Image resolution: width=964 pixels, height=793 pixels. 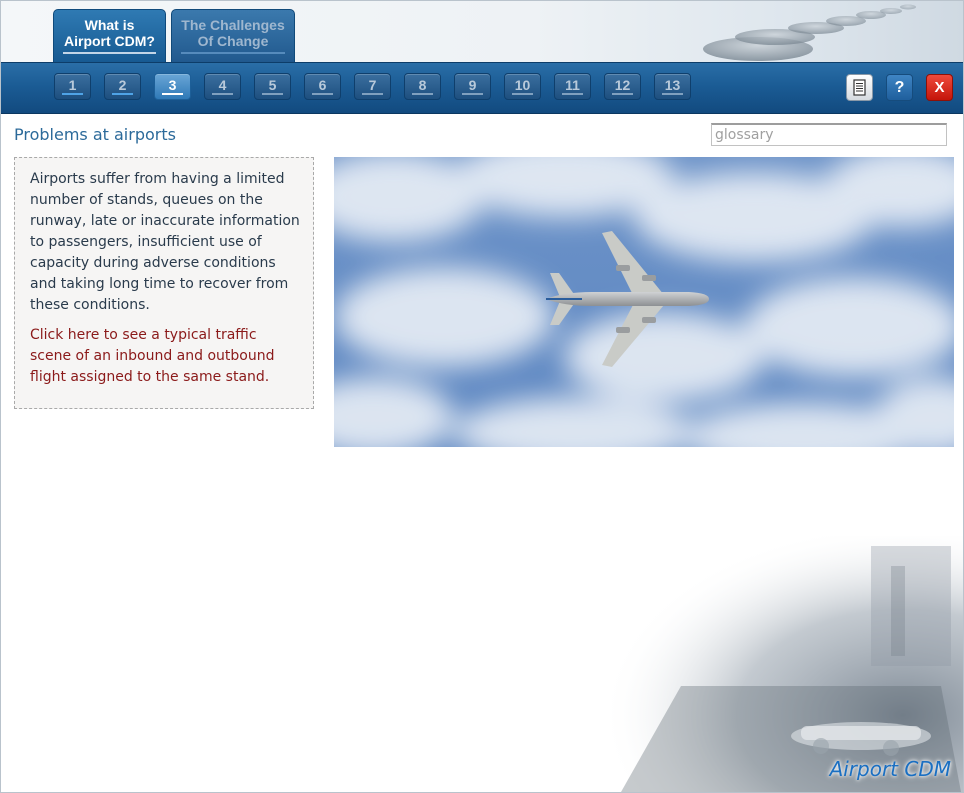 What do you see at coordinates (95, 134) in the screenshot?
I see `page-title: Problems at airports` at bounding box center [95, 134].